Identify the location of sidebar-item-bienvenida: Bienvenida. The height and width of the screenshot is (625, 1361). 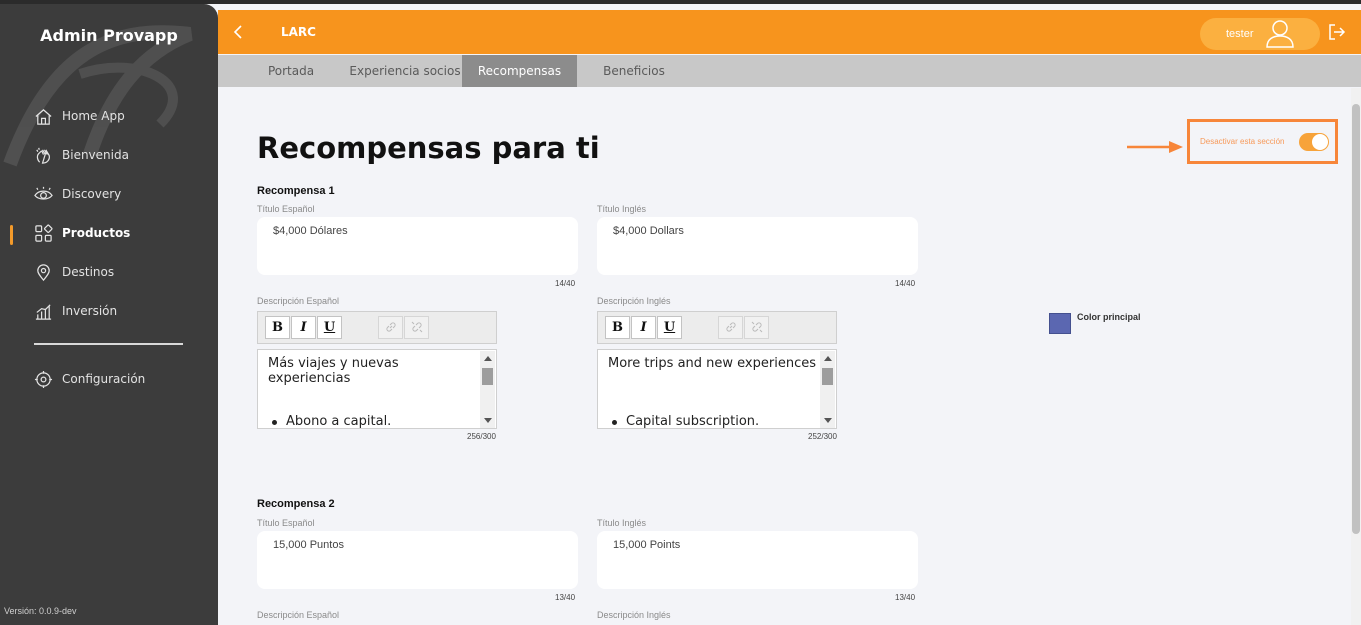
(81, 155).